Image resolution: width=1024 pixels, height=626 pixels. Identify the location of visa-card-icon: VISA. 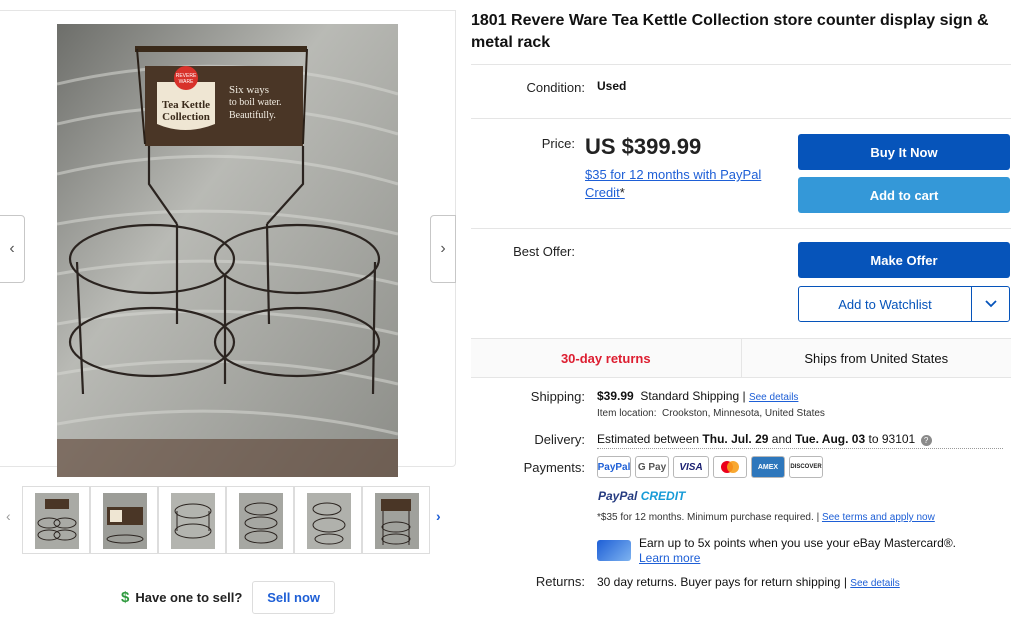
(691, 467).